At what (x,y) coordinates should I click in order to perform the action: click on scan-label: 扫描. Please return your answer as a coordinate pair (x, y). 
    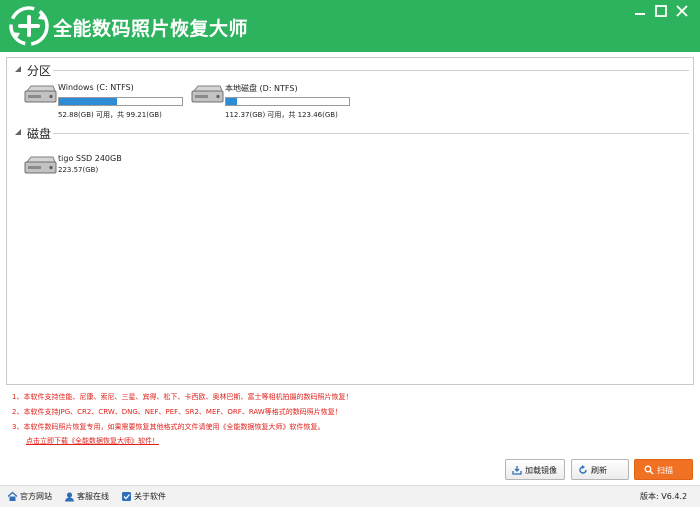
    Looking at the image, I should click on (665, 470).